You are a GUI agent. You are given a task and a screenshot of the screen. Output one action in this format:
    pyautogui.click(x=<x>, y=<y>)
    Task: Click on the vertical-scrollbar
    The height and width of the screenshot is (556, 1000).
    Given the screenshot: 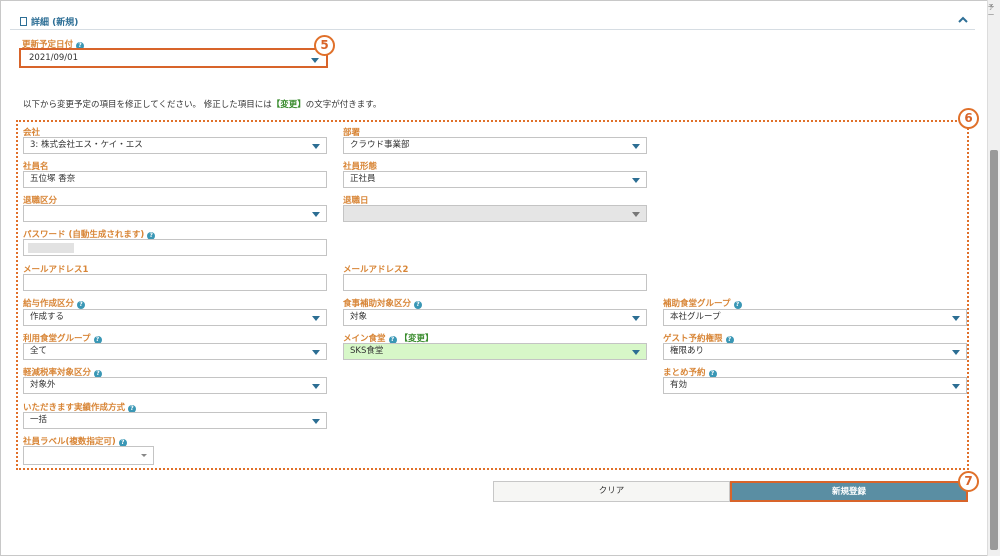 What is the action you would take?
    pyautogui.click(x=993, y=278)
    